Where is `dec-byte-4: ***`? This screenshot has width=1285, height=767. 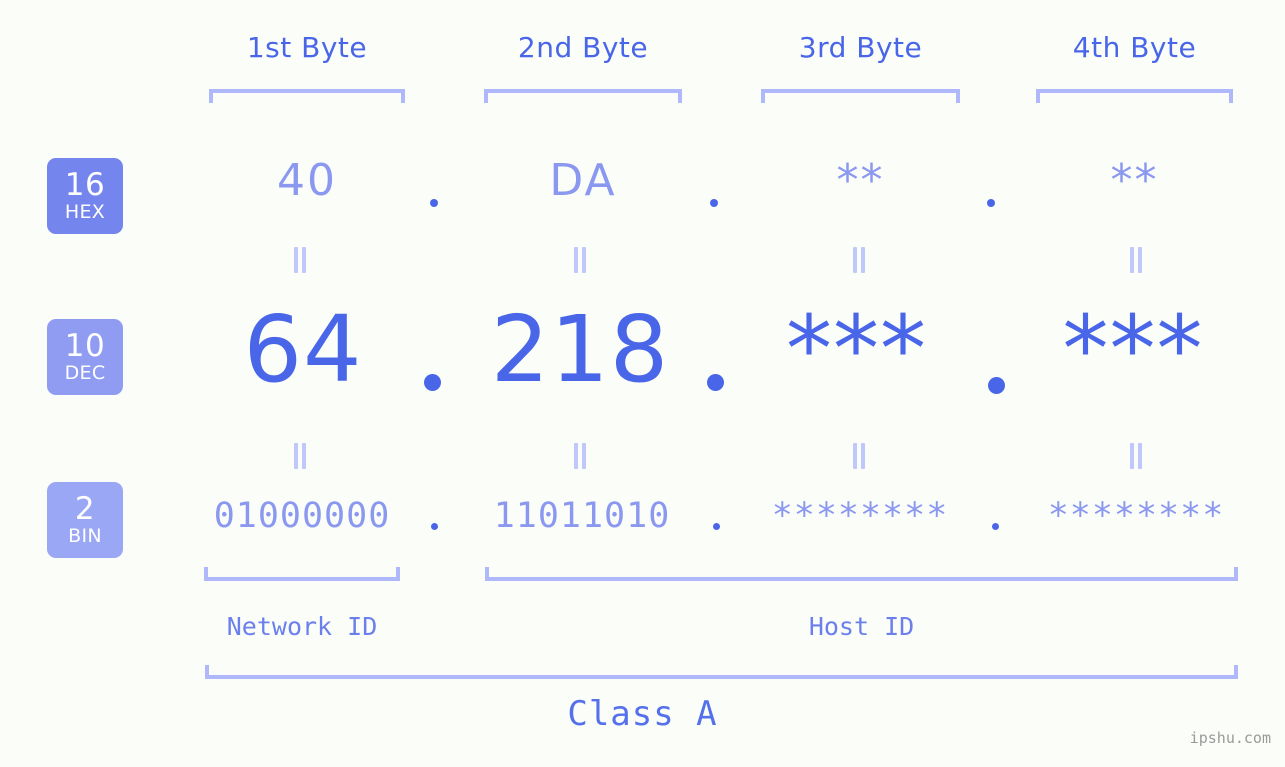 dec-byte-4: *** is located at coordinates (1133, 349).